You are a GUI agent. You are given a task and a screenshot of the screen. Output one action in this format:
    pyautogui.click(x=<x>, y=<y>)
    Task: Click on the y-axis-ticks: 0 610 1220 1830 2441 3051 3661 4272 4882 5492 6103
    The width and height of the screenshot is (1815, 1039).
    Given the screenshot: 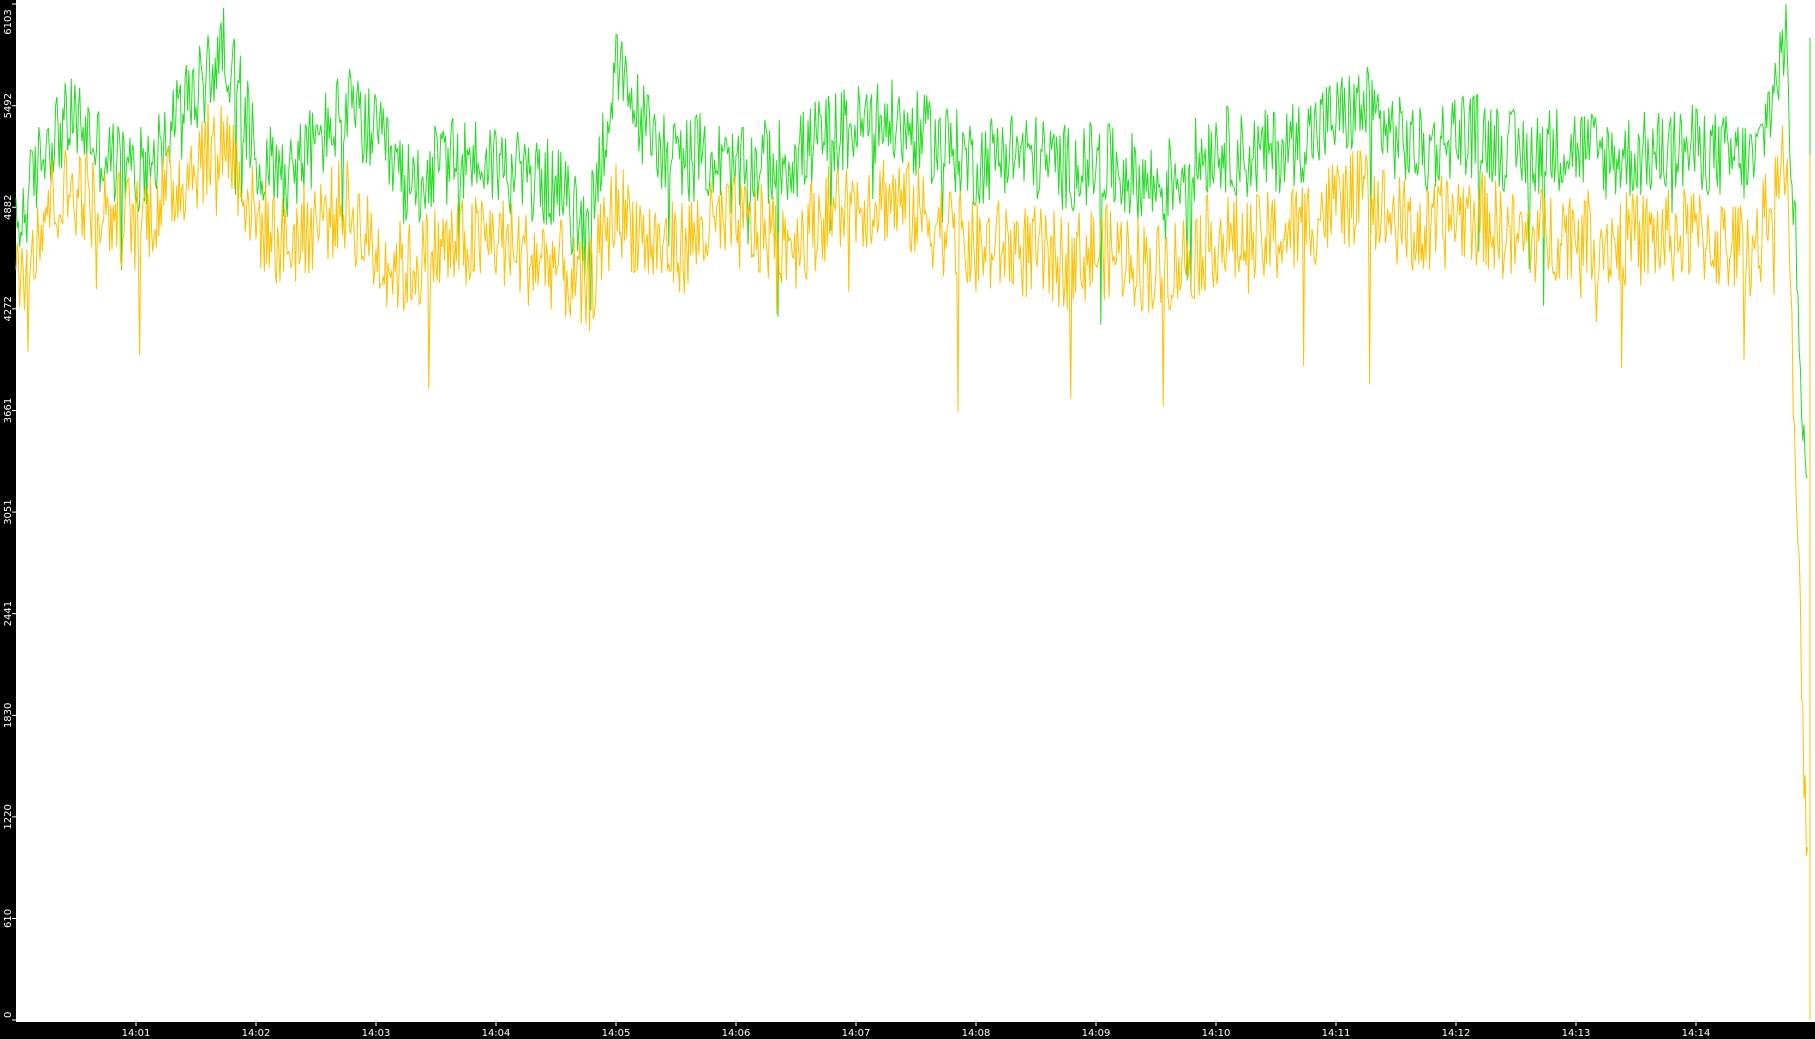 What is the action you would take?
    pyautogui.click(x=9, y=512)
    